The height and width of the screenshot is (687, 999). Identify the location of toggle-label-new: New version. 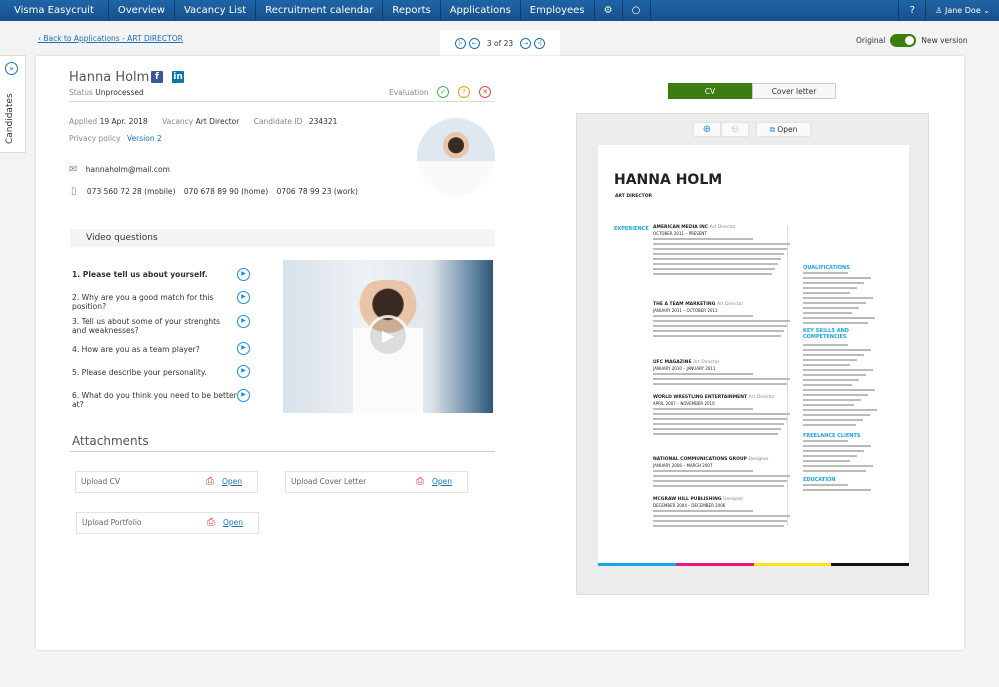
(944, 40).